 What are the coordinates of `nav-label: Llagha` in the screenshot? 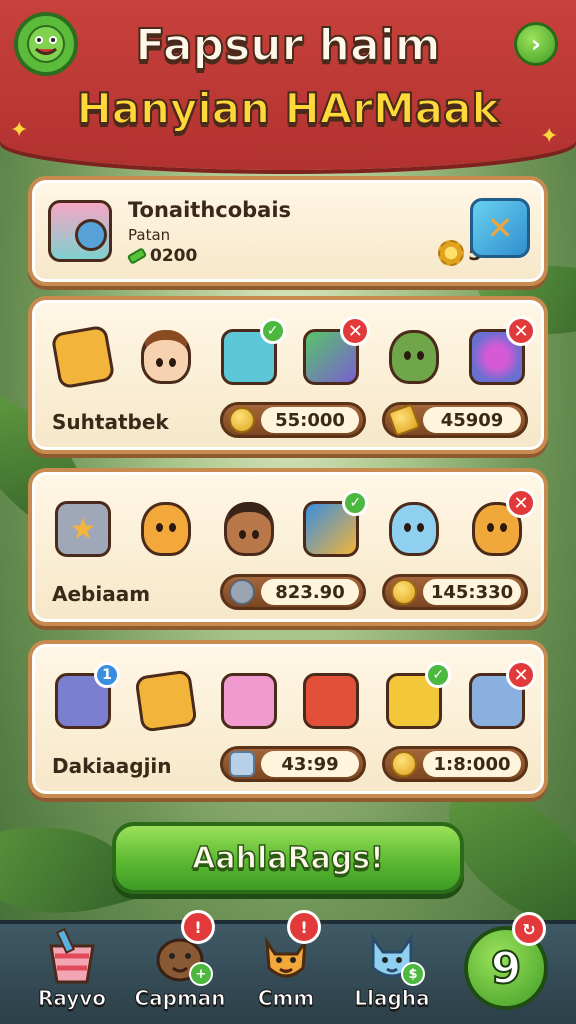 It's located at (392, 998).